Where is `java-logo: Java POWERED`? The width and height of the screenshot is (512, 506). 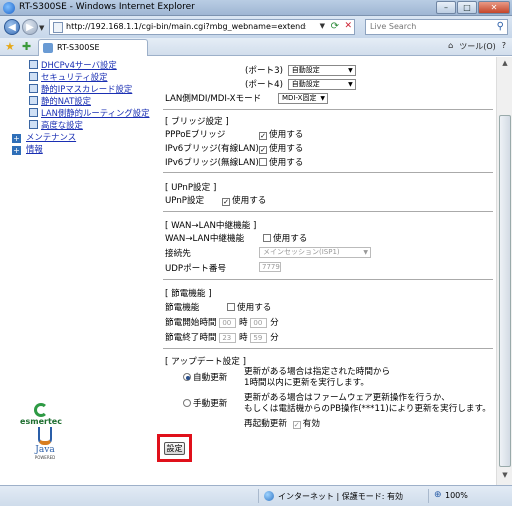
java-logo: Java POWERED is located at coordinates (45, 443).